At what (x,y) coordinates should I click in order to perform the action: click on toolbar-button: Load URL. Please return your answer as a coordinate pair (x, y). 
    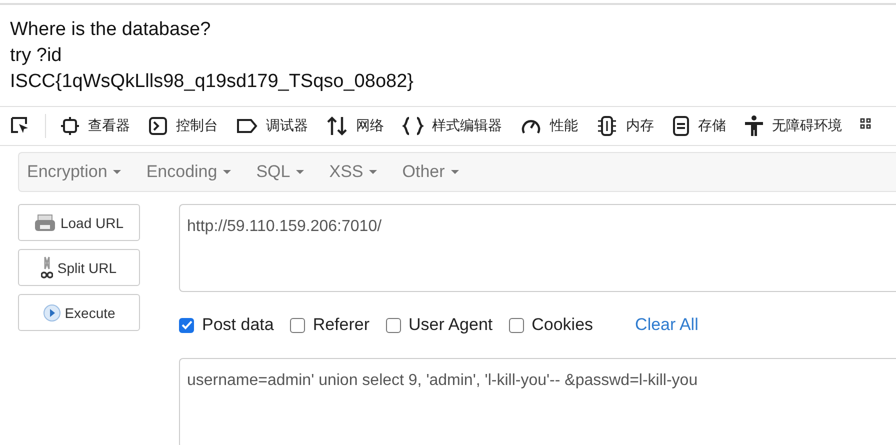
    Looking at the image, I should click on (79, 222).